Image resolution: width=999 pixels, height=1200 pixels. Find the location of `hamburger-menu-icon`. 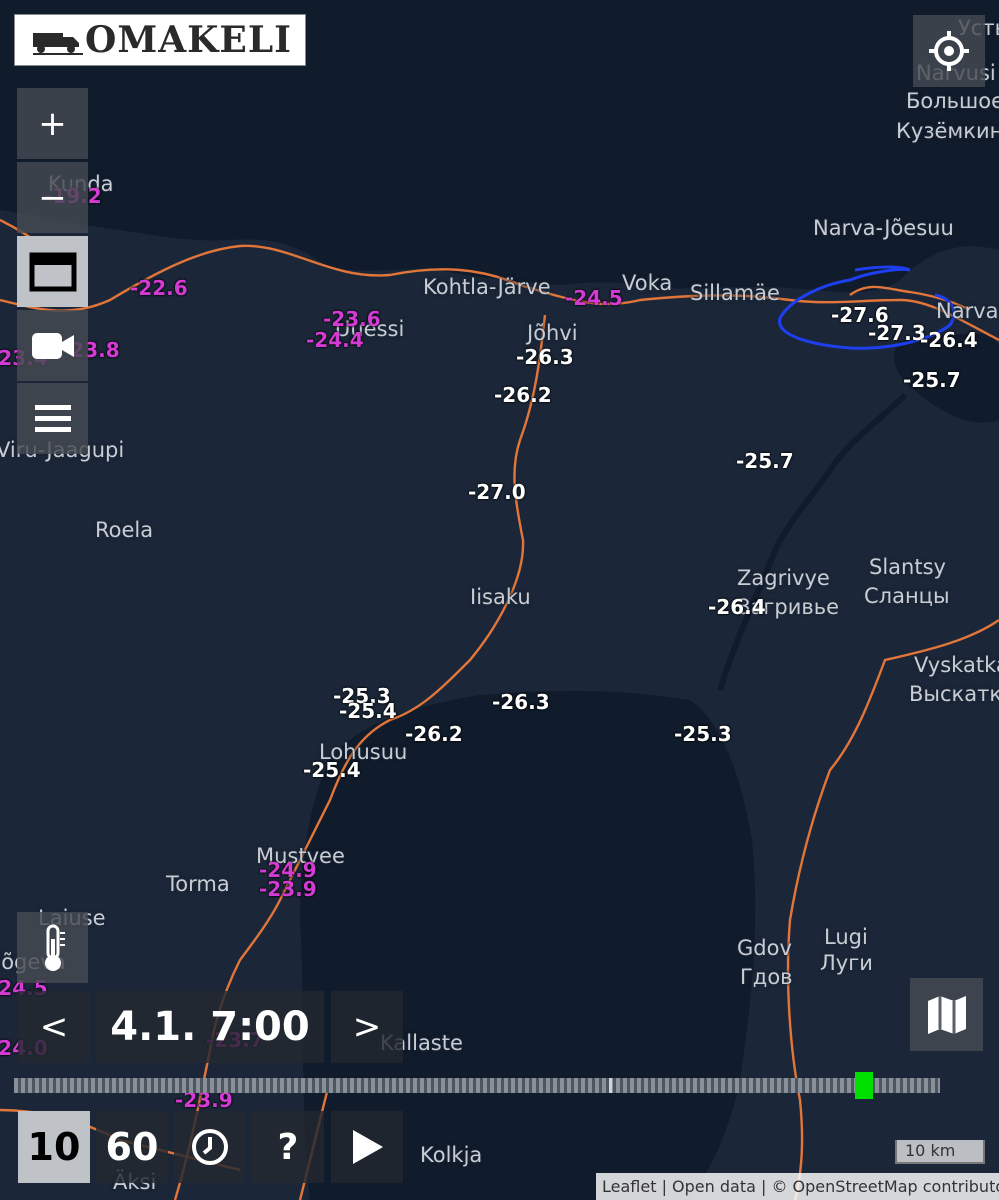

hamburger-menu-icon is located at coordinates (52, 418).